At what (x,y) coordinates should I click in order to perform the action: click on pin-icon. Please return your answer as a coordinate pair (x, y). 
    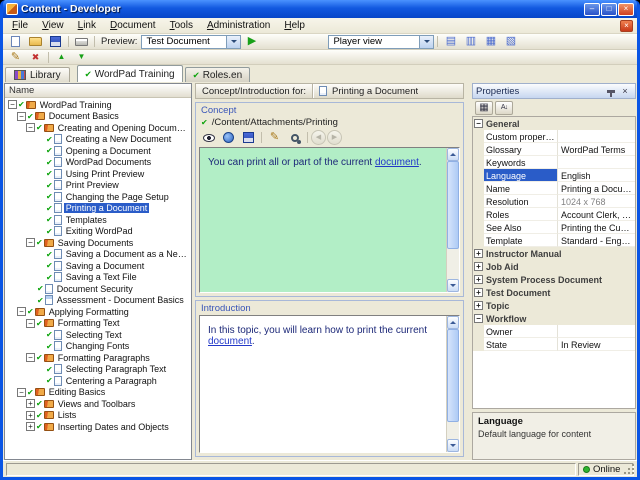
    Looking at the image, I should click on (611, 91).